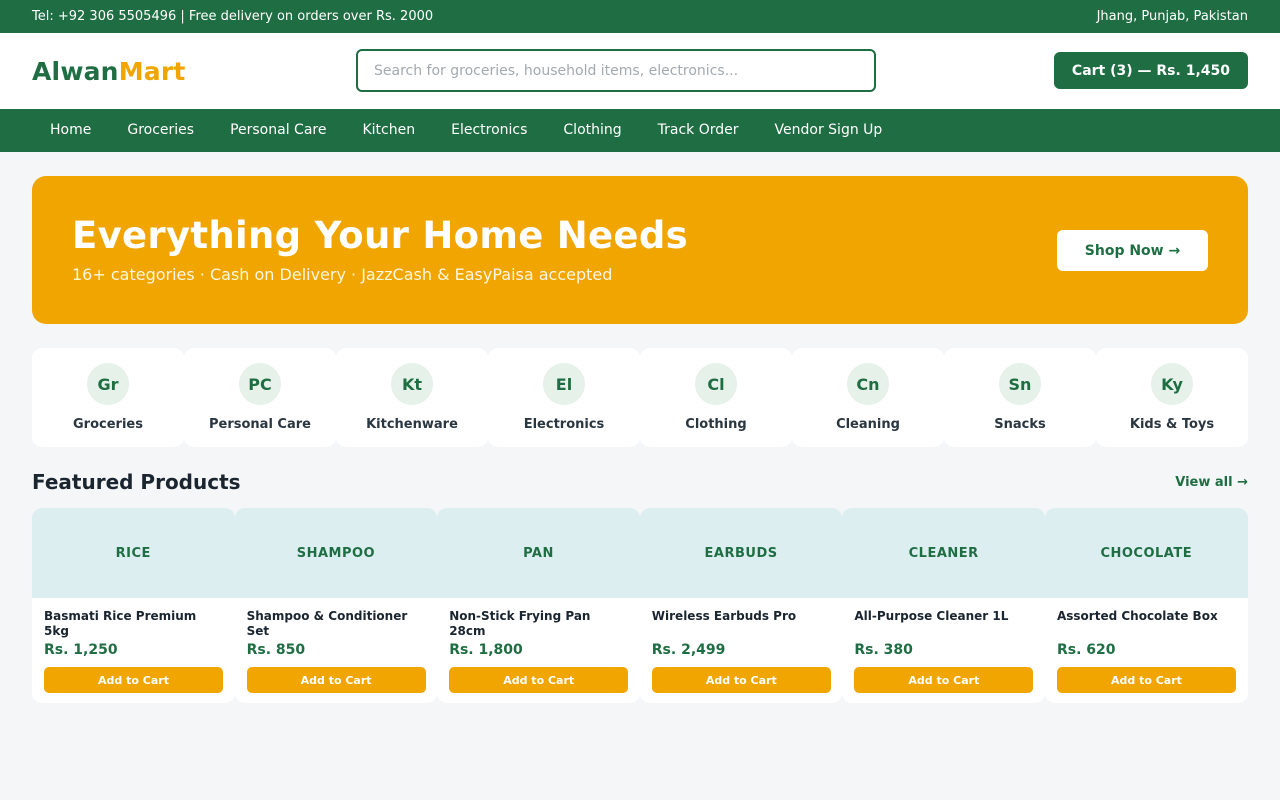  Describe the element at coordinates (564, 424) in the screenshot. I see `category-label: Electronics` at that location.